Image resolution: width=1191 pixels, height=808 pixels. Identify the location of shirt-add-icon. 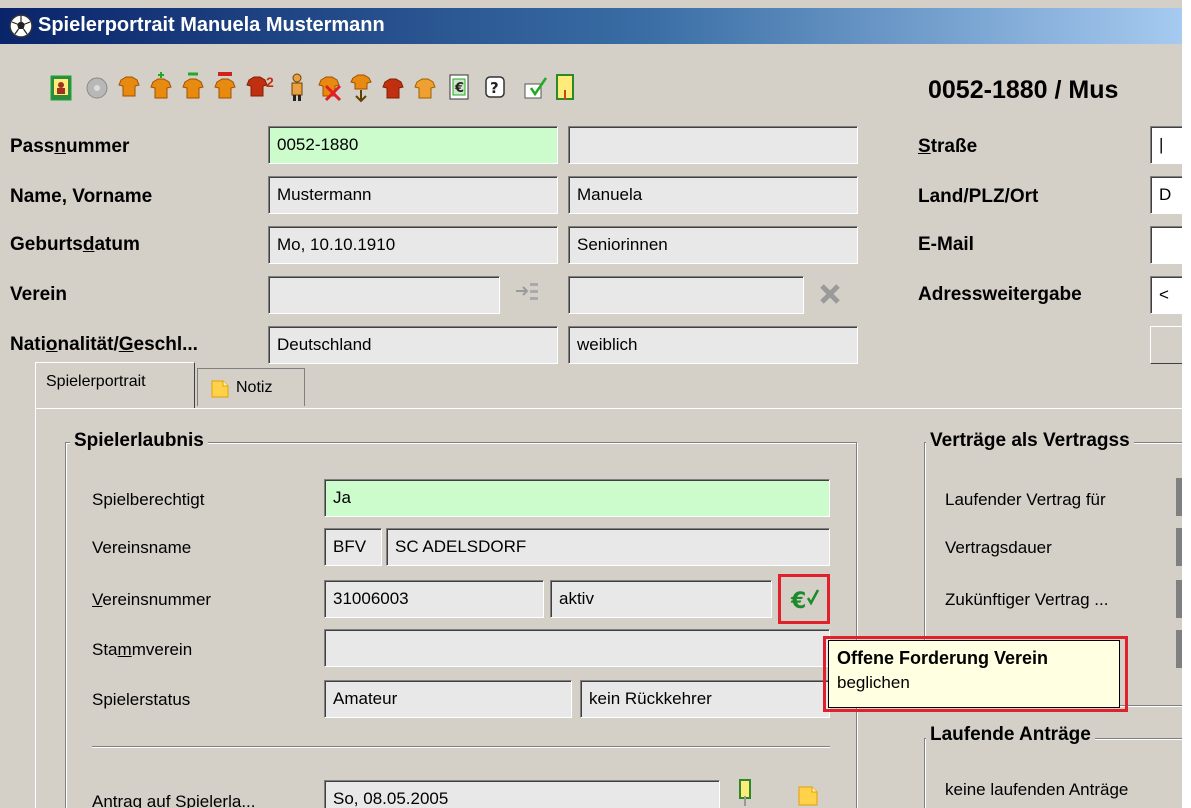
(161, 87).